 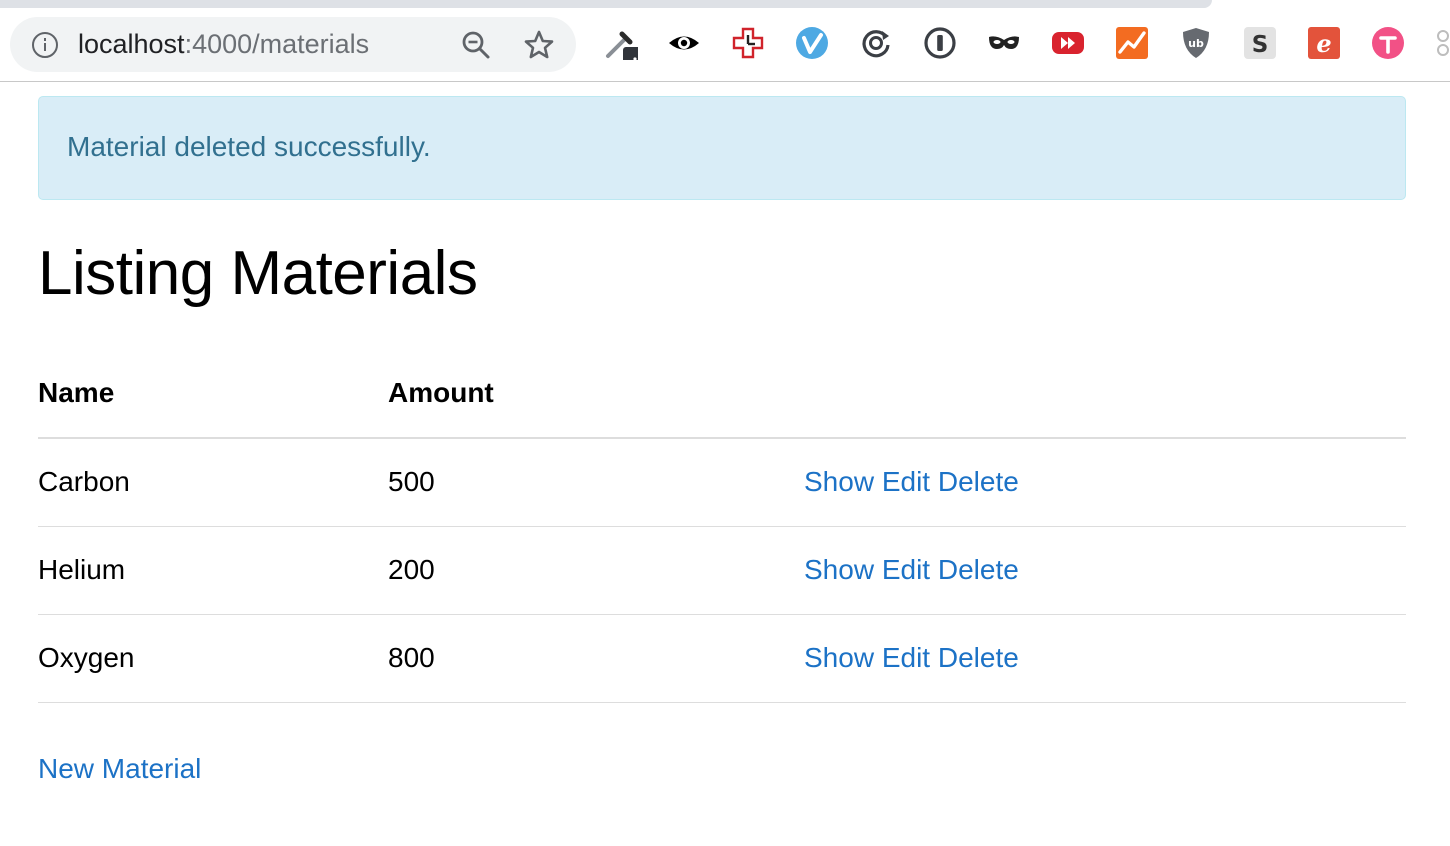 I want to click on new-material-link: New Material, so click(x=119, y=769).